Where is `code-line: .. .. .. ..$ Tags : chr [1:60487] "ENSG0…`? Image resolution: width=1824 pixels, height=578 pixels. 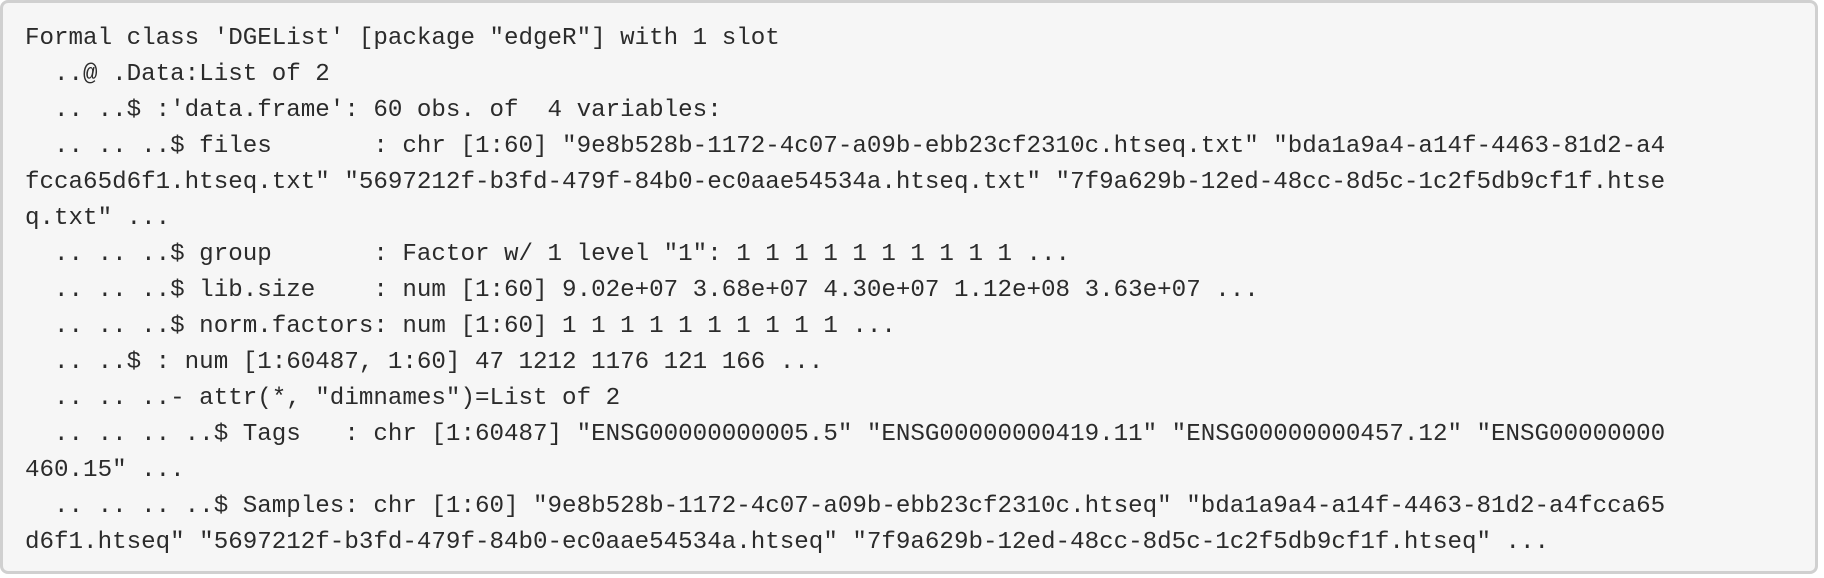 code-line: .. .. .. ..$ Tags : chr [1:60487] "ENSG0… is located at coordinates (845, 434).